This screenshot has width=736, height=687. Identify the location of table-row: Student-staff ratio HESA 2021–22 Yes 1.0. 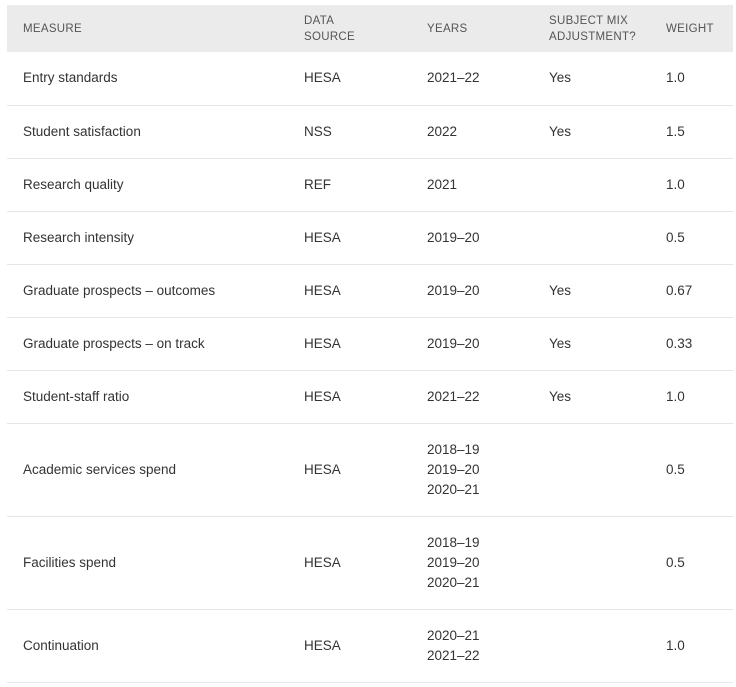
(370, 397).